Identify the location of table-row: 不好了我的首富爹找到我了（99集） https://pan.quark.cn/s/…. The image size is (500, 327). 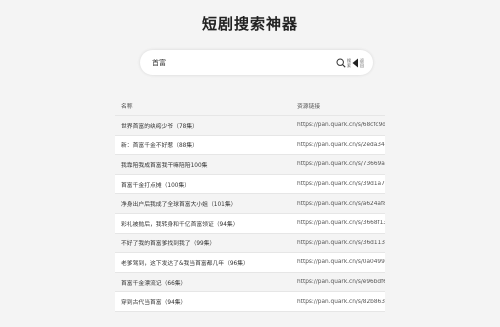
(250, 244).